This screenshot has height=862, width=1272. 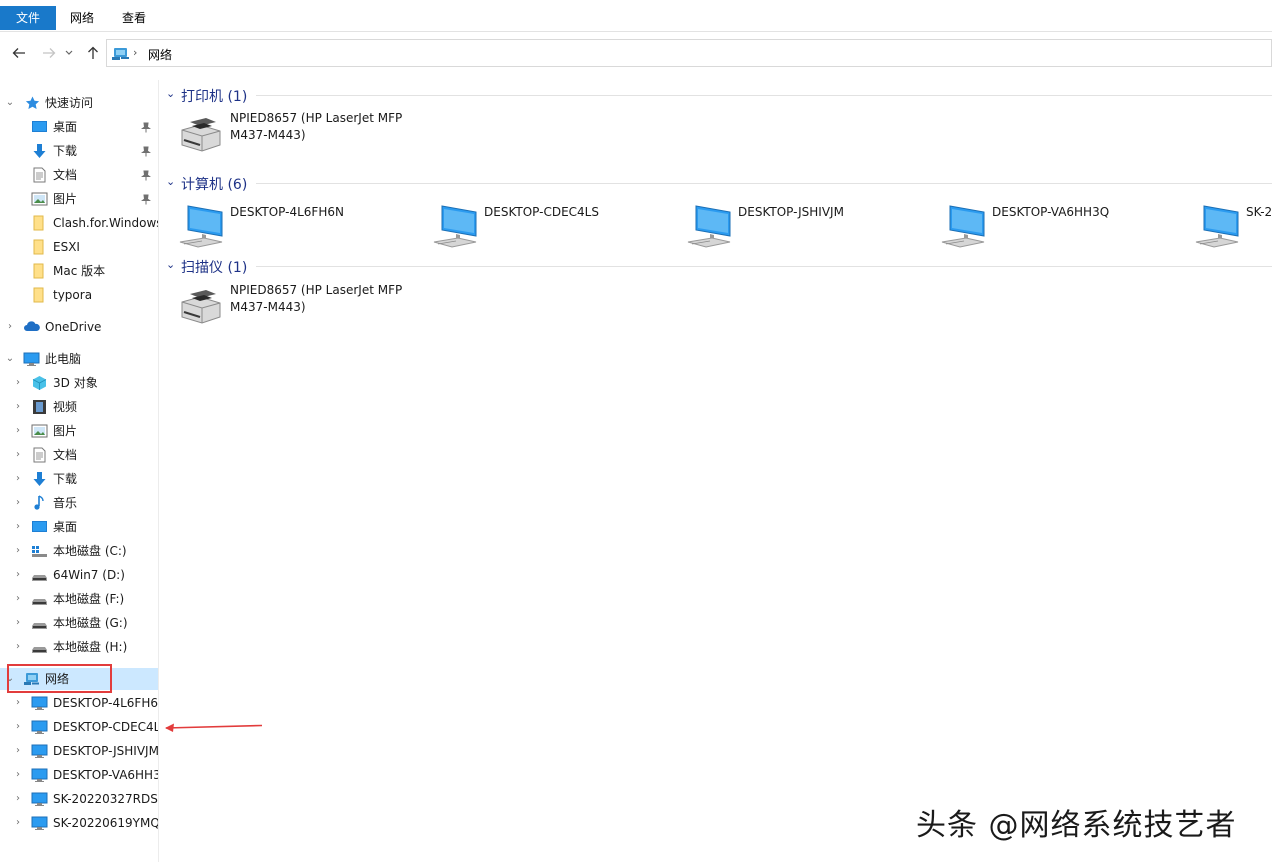 What do you see at coordinates (158, 471) in the screenshot?
I see `pane-divider` at bounding box center [158, 471].